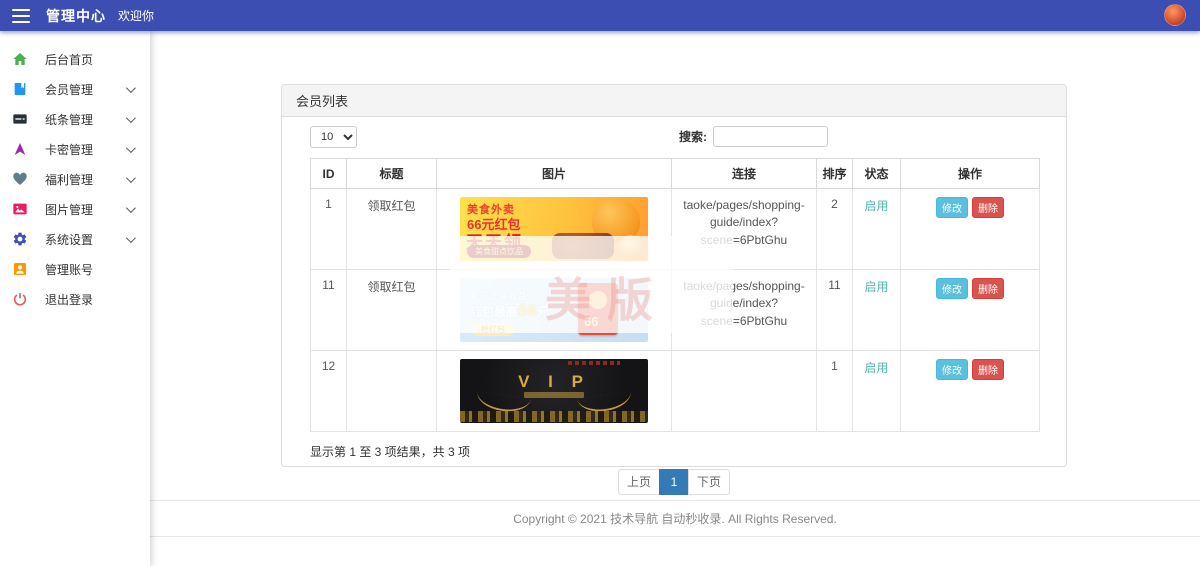  Describe the element at coordinates (69, 269) in the screenshot. I see `sidebar-item-label: 管理账号` at that location.